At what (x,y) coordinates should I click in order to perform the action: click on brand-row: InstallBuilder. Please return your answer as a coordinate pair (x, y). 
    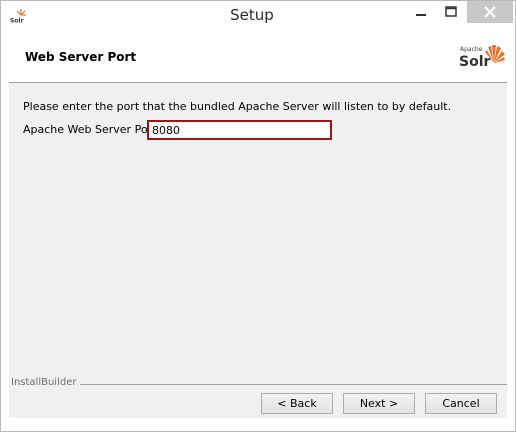
    Looking at the image, I should click on (258, 384).